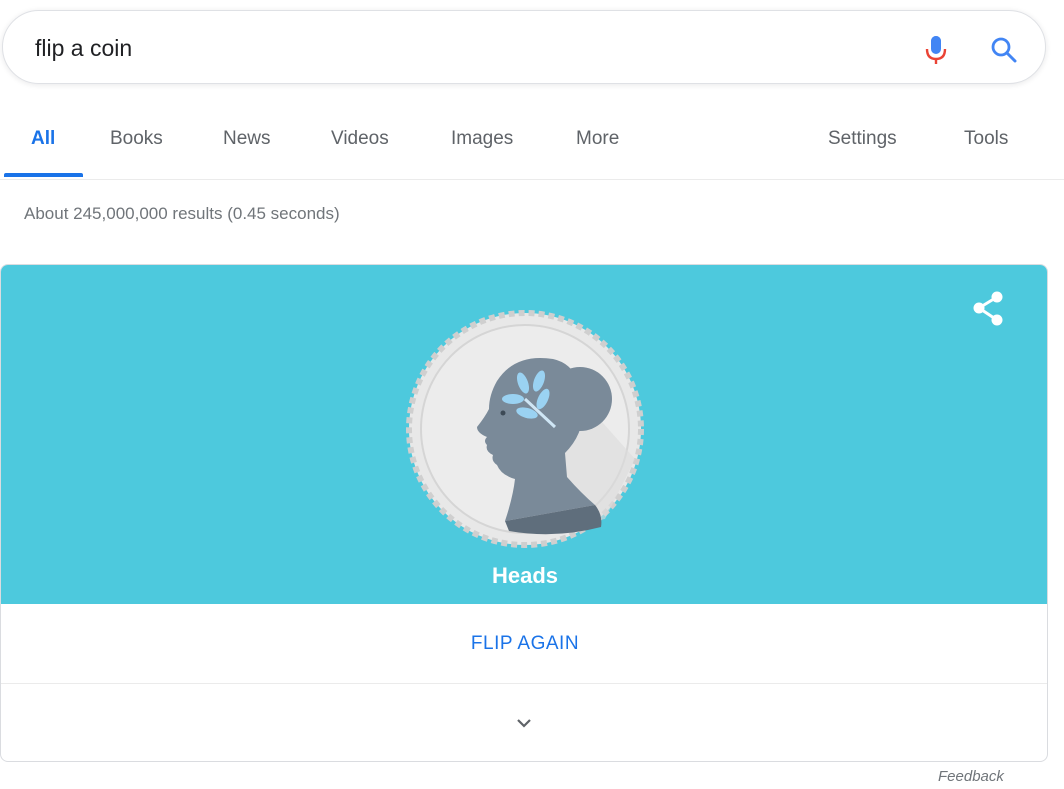 The width and height of the screenshot is (1064, 789). What do you see at coordinates (525, 429) in the screenshot?
I see `coin-heads-icon` at bounding box center [525, 429].